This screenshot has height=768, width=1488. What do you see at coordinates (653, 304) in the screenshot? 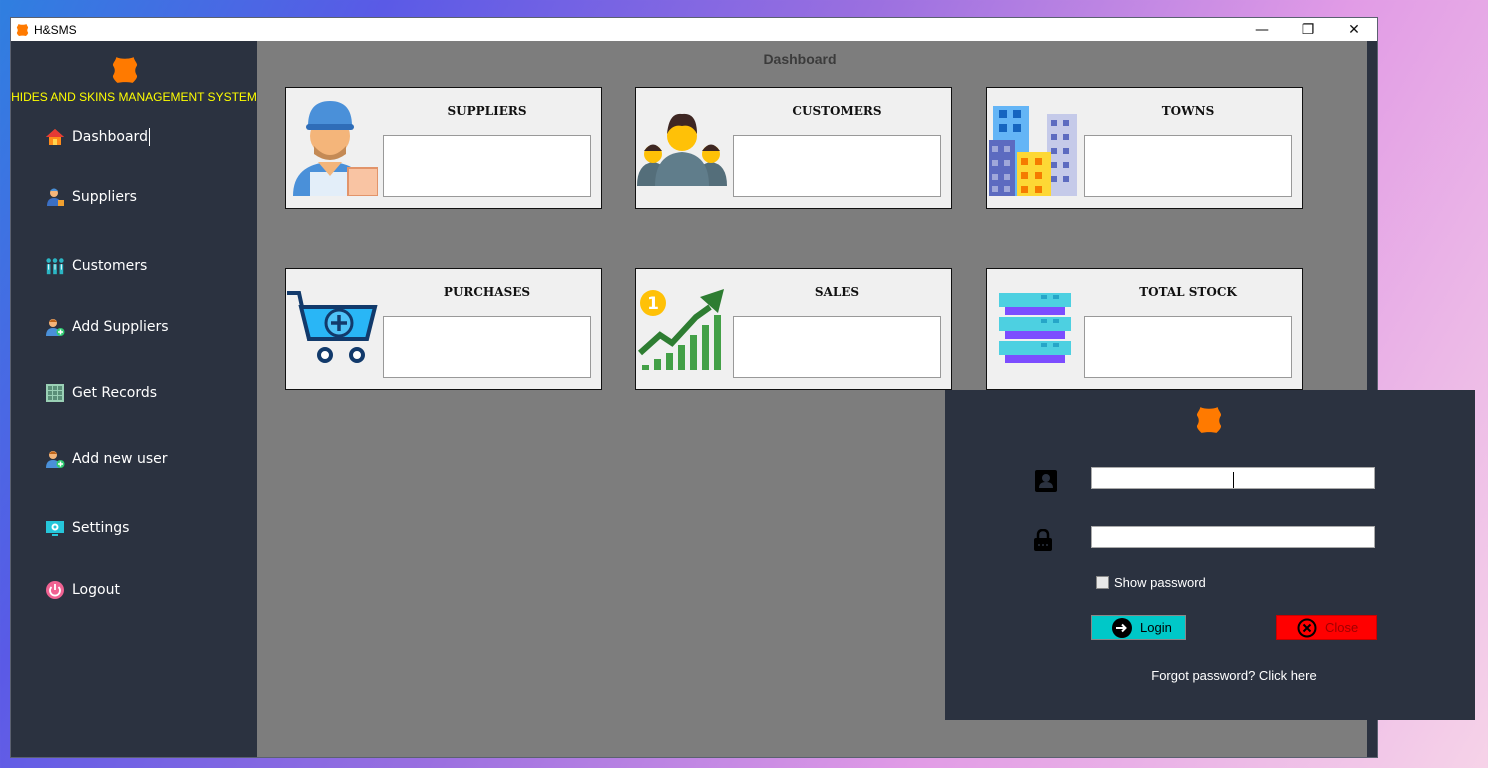
I see `svg-text: 1` at bounding box center [653, 304].